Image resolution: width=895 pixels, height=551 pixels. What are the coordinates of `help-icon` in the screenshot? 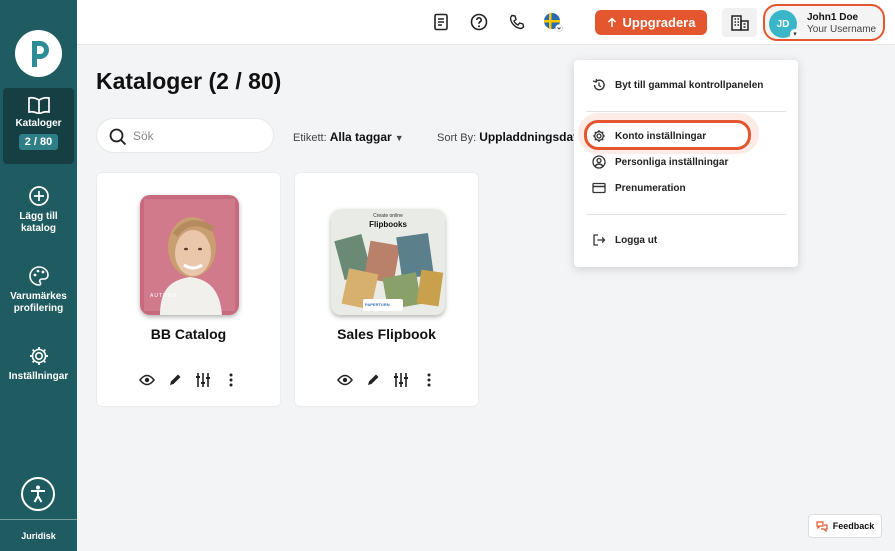 It's located at (479, 22).